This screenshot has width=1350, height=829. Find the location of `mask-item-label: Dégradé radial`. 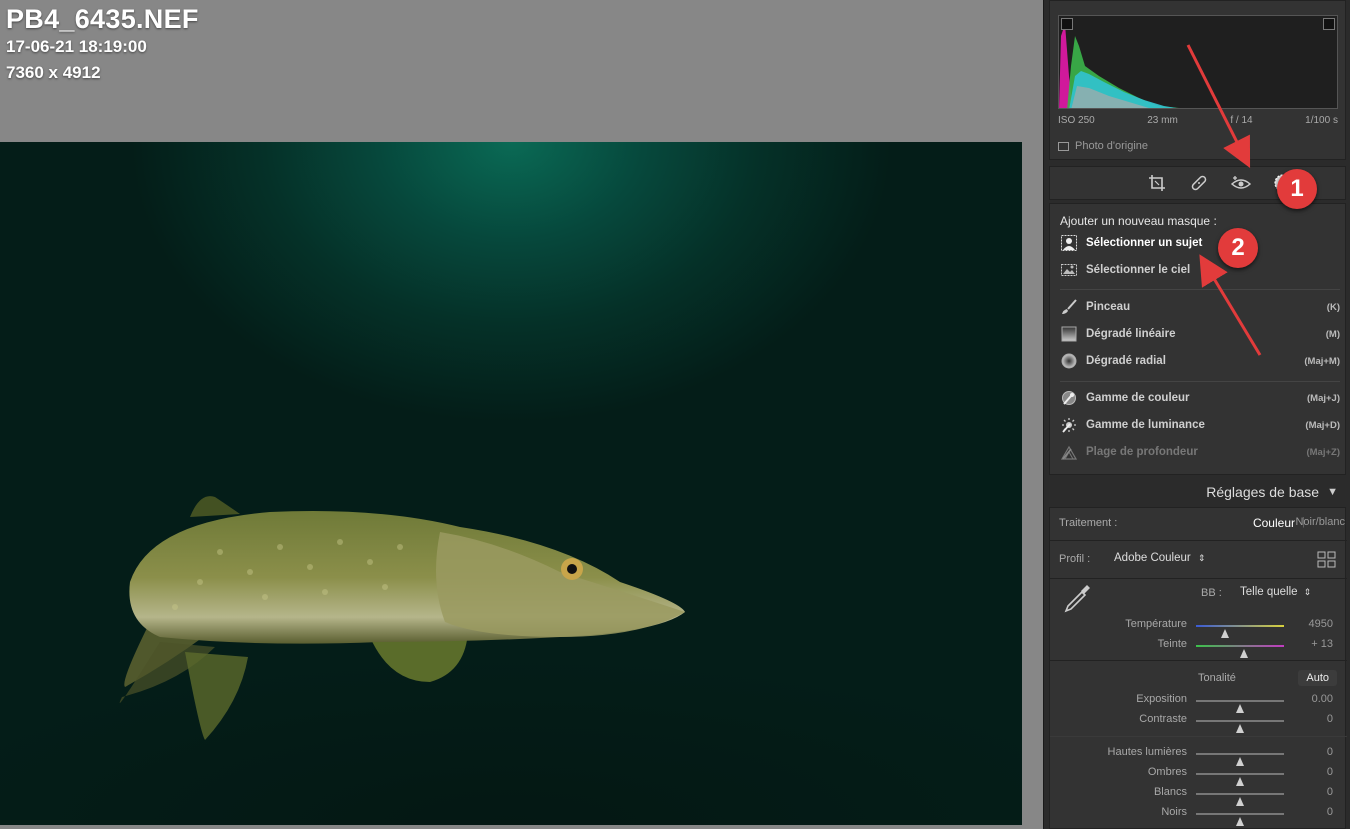

mask-item-label: Dégradé radial is located at coordinates (1126, 361).